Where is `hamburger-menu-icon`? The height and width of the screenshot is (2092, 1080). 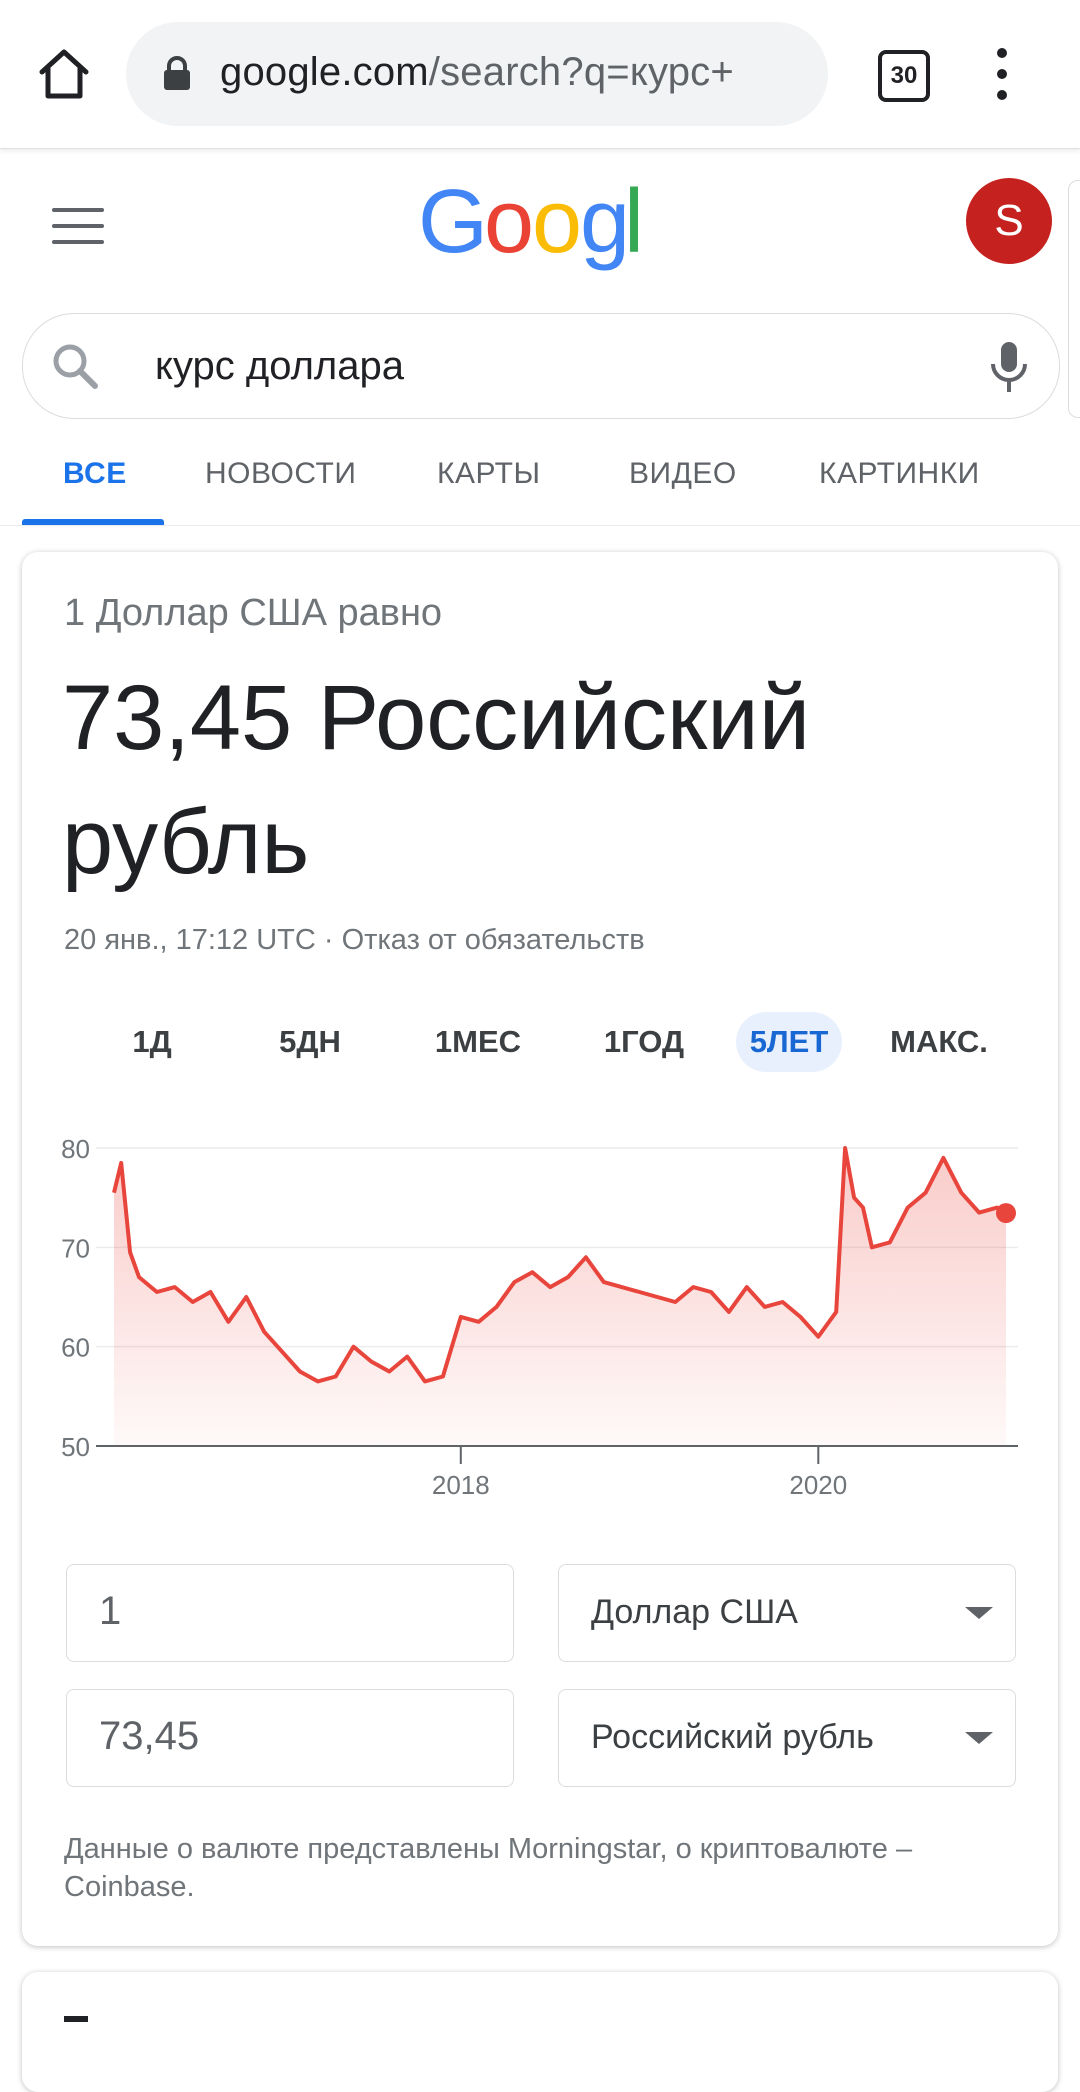
hamburger-menu-icon is located at coordinates (78, 226).